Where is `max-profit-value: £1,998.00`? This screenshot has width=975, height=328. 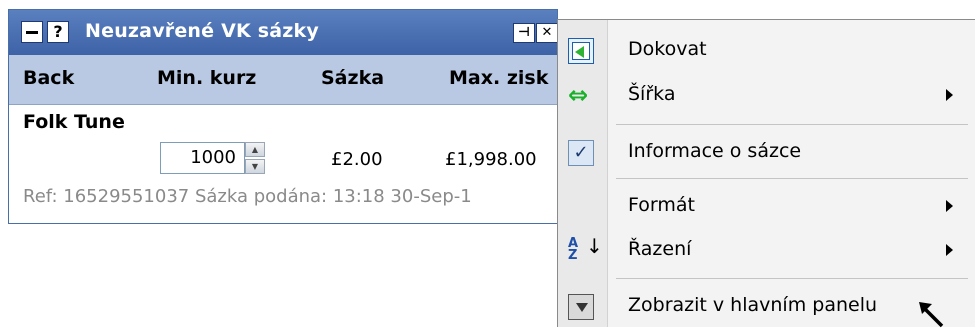 max-profit-value: £1,998.00 is located at coordinates (491, 159).